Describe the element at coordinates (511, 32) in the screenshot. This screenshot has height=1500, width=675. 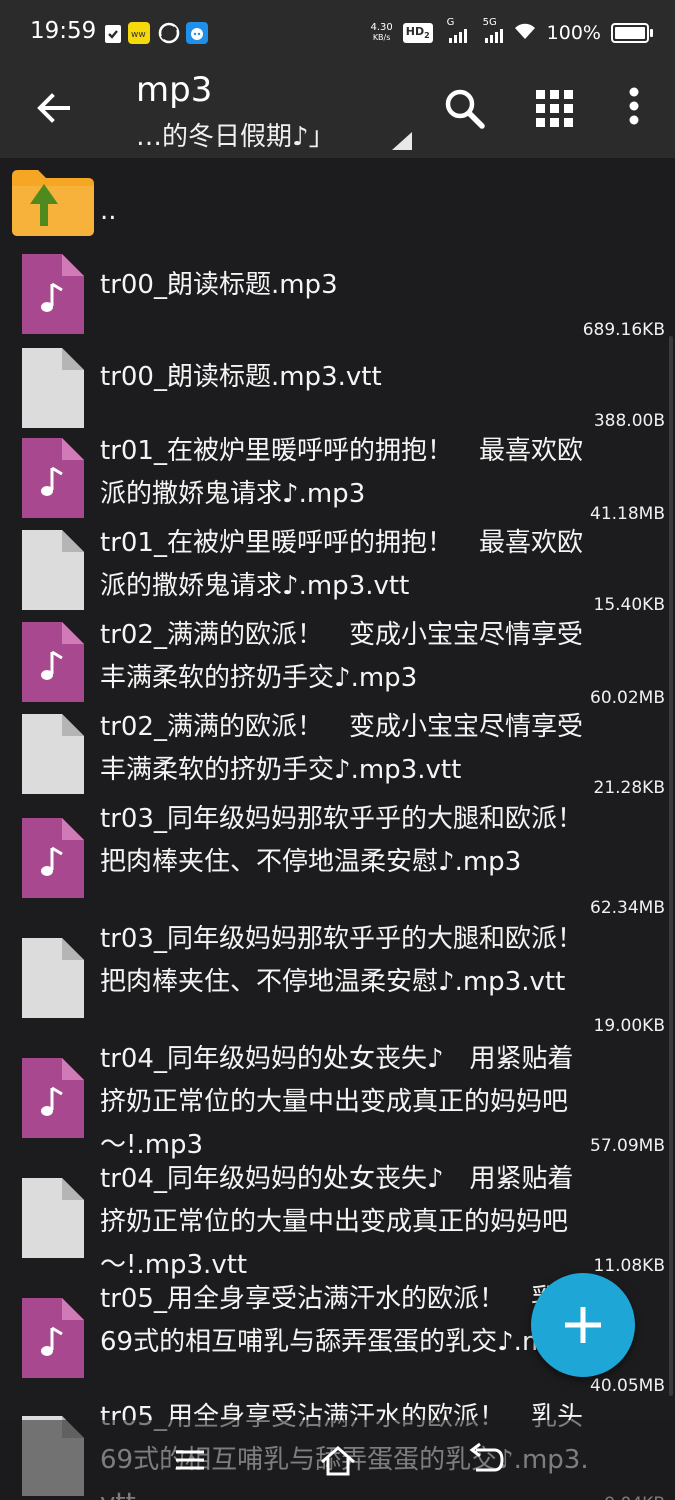
I see `status-right-group: 4.30 KB/s HD2 G 5G 100%` at that location.